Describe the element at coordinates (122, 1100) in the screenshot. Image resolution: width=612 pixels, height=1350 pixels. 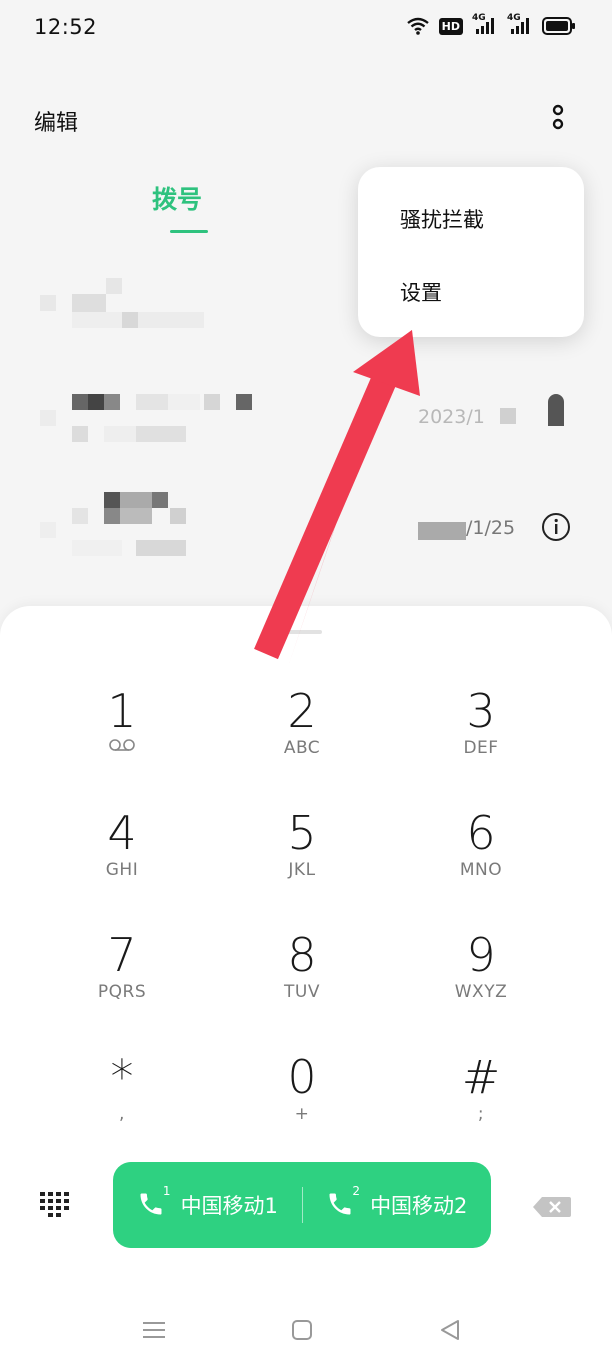
I see `key-star: * ,` at that location.